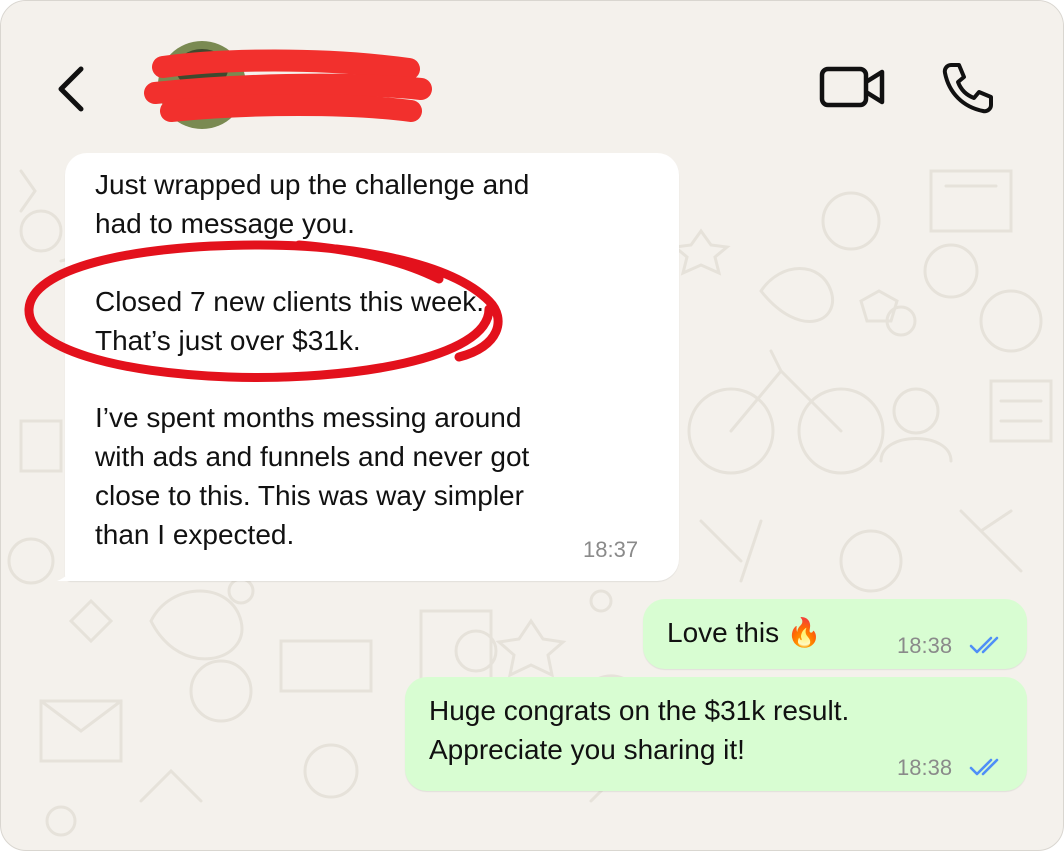  What do you see at coordinates (611, 549) in the screenshot?
I see `message-timestamp: 18:37` at bounding box center [611, 549].